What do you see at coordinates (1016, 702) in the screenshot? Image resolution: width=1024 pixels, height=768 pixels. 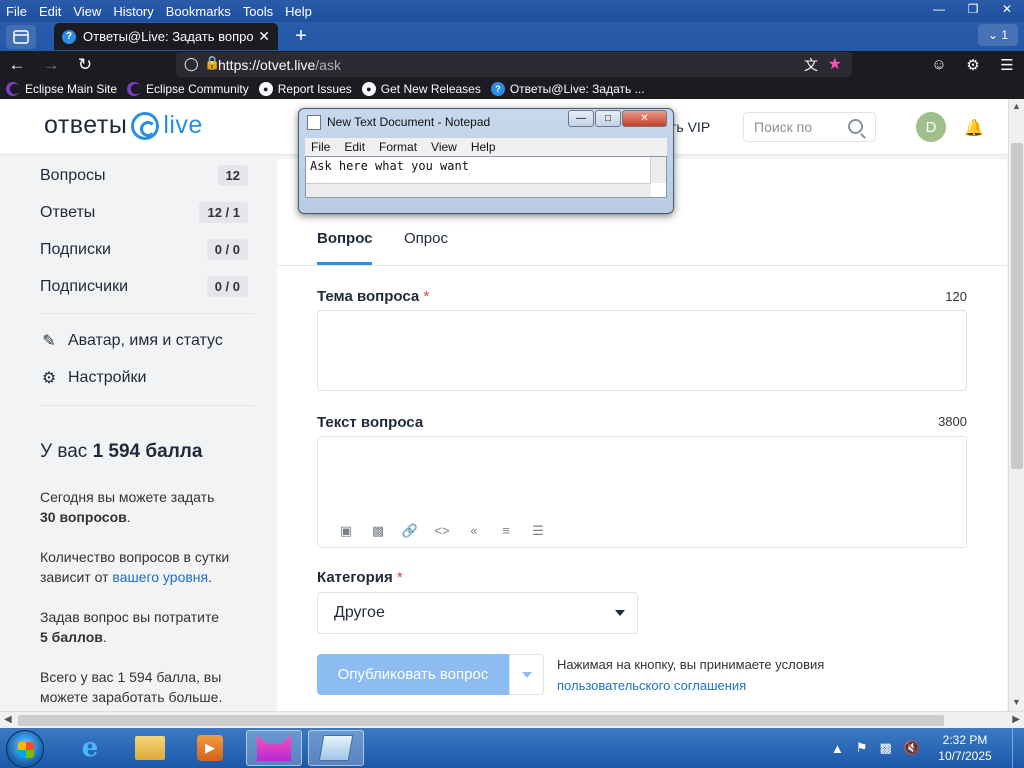 I see `scroll-down-icon: ▼` at bounding box center [1016, 702].